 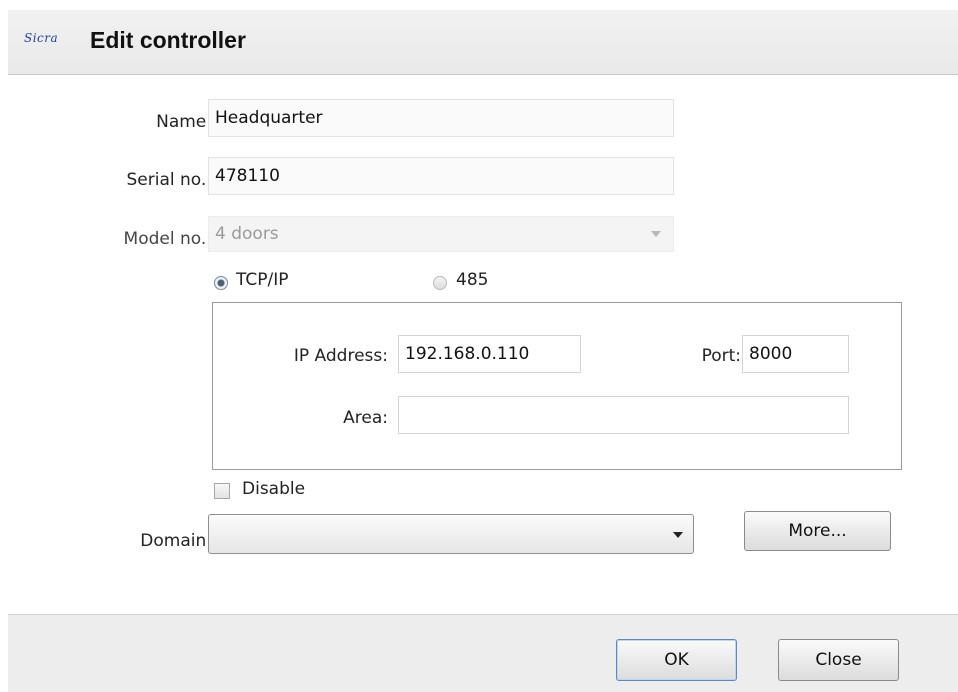 I want to click on name-input, so click(x=441, y=118).